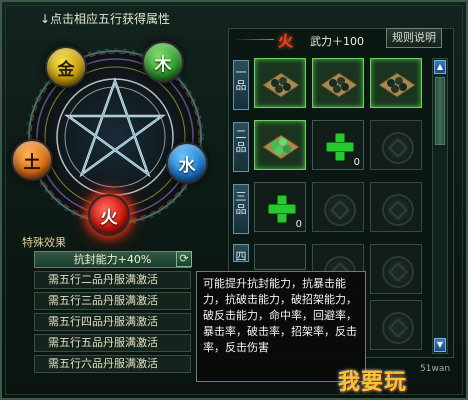  I want to click on tier-label-2: 二品, so click(241, 147).